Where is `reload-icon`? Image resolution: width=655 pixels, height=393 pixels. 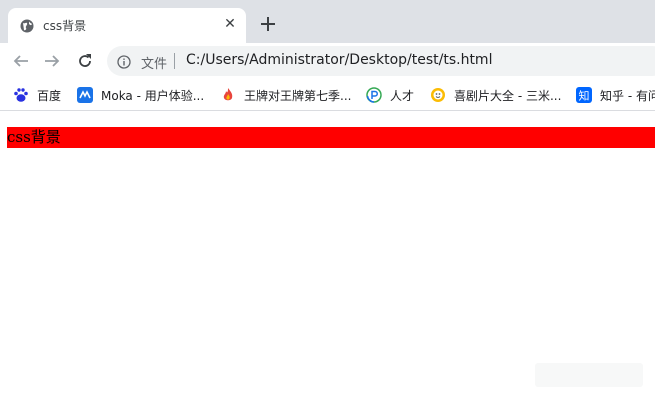 reload-icon is located at coordinates (85, 60).